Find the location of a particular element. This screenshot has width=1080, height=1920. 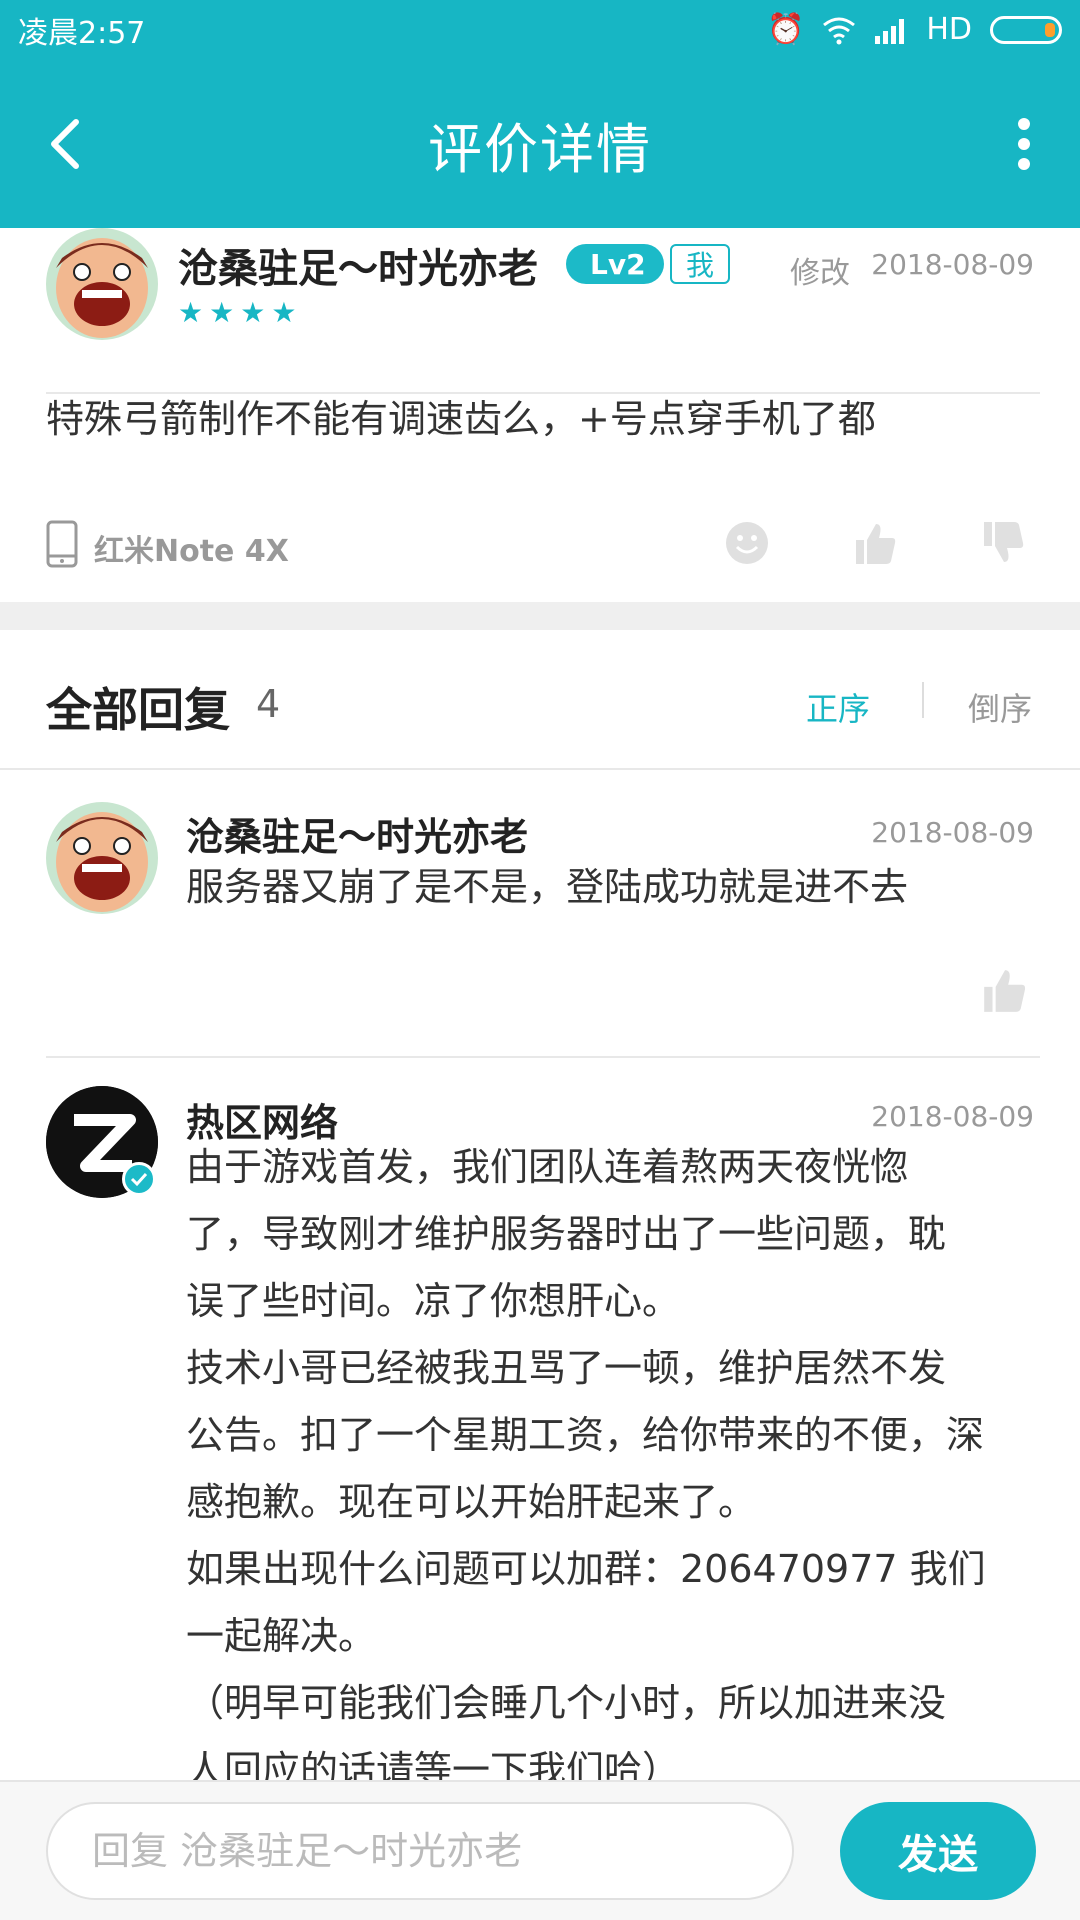

more-options-icon is located at coordinates (1024, 144).